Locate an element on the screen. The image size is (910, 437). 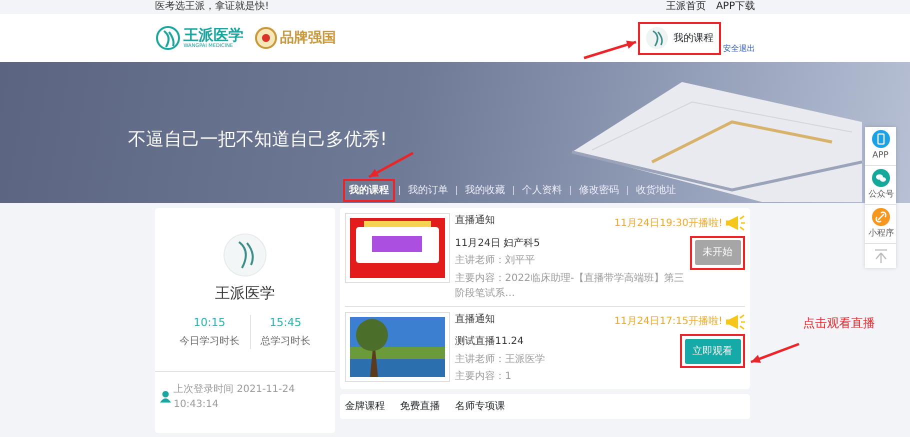
logout-link: 安全退出 is located at coordinates (739, 48).